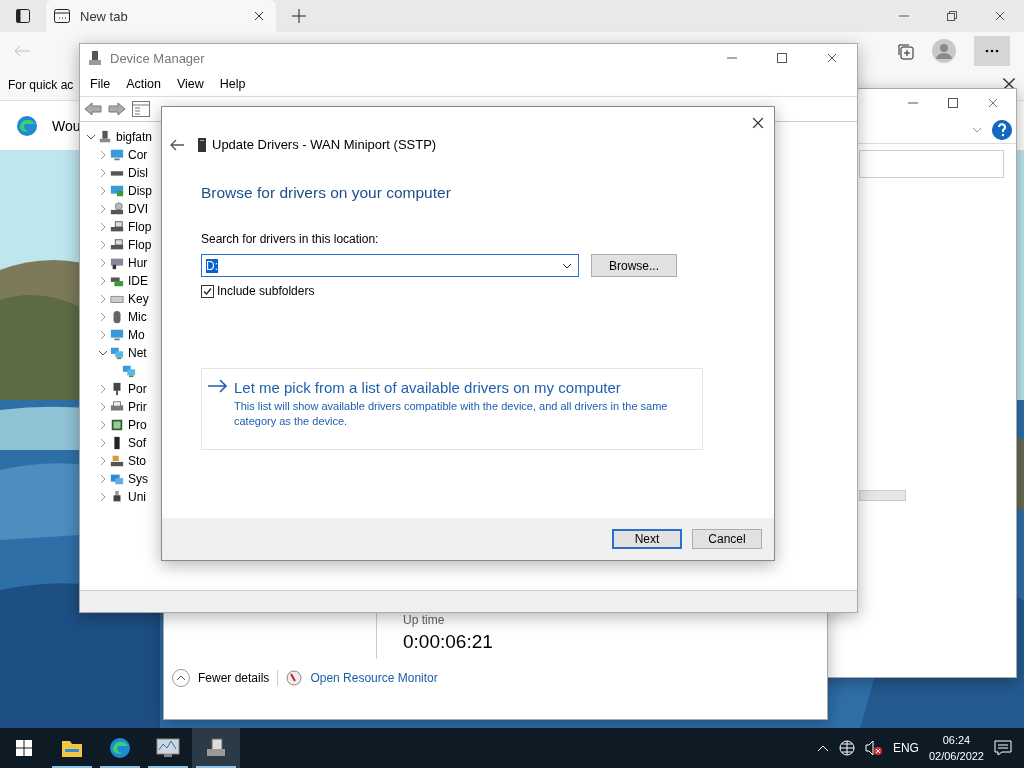 Image resolution: width=1024 pixels, height=768 pixels. Describe the element at coordinates (138, 479) in the screenshot. I see `tree-item: Sys` at that location.